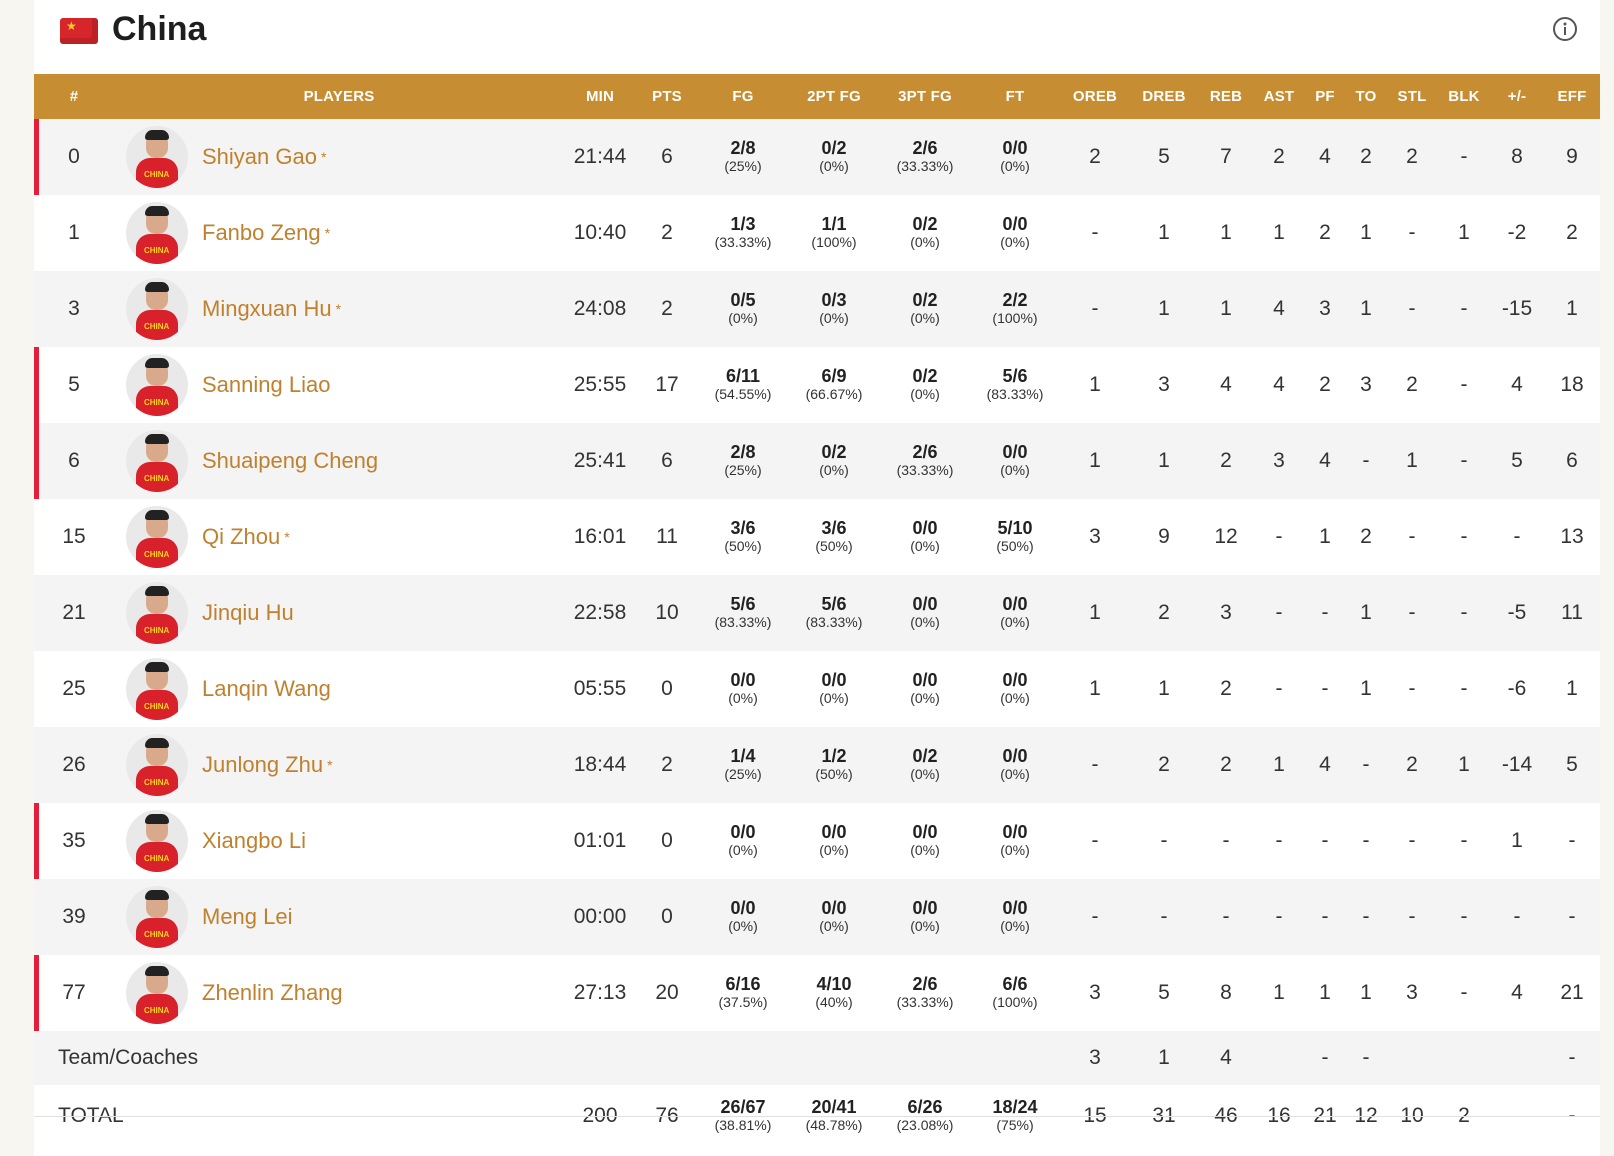  Describe the element at coordinates (1226, 688) in the screenshot. I see `stat-reb: 2` at that location.